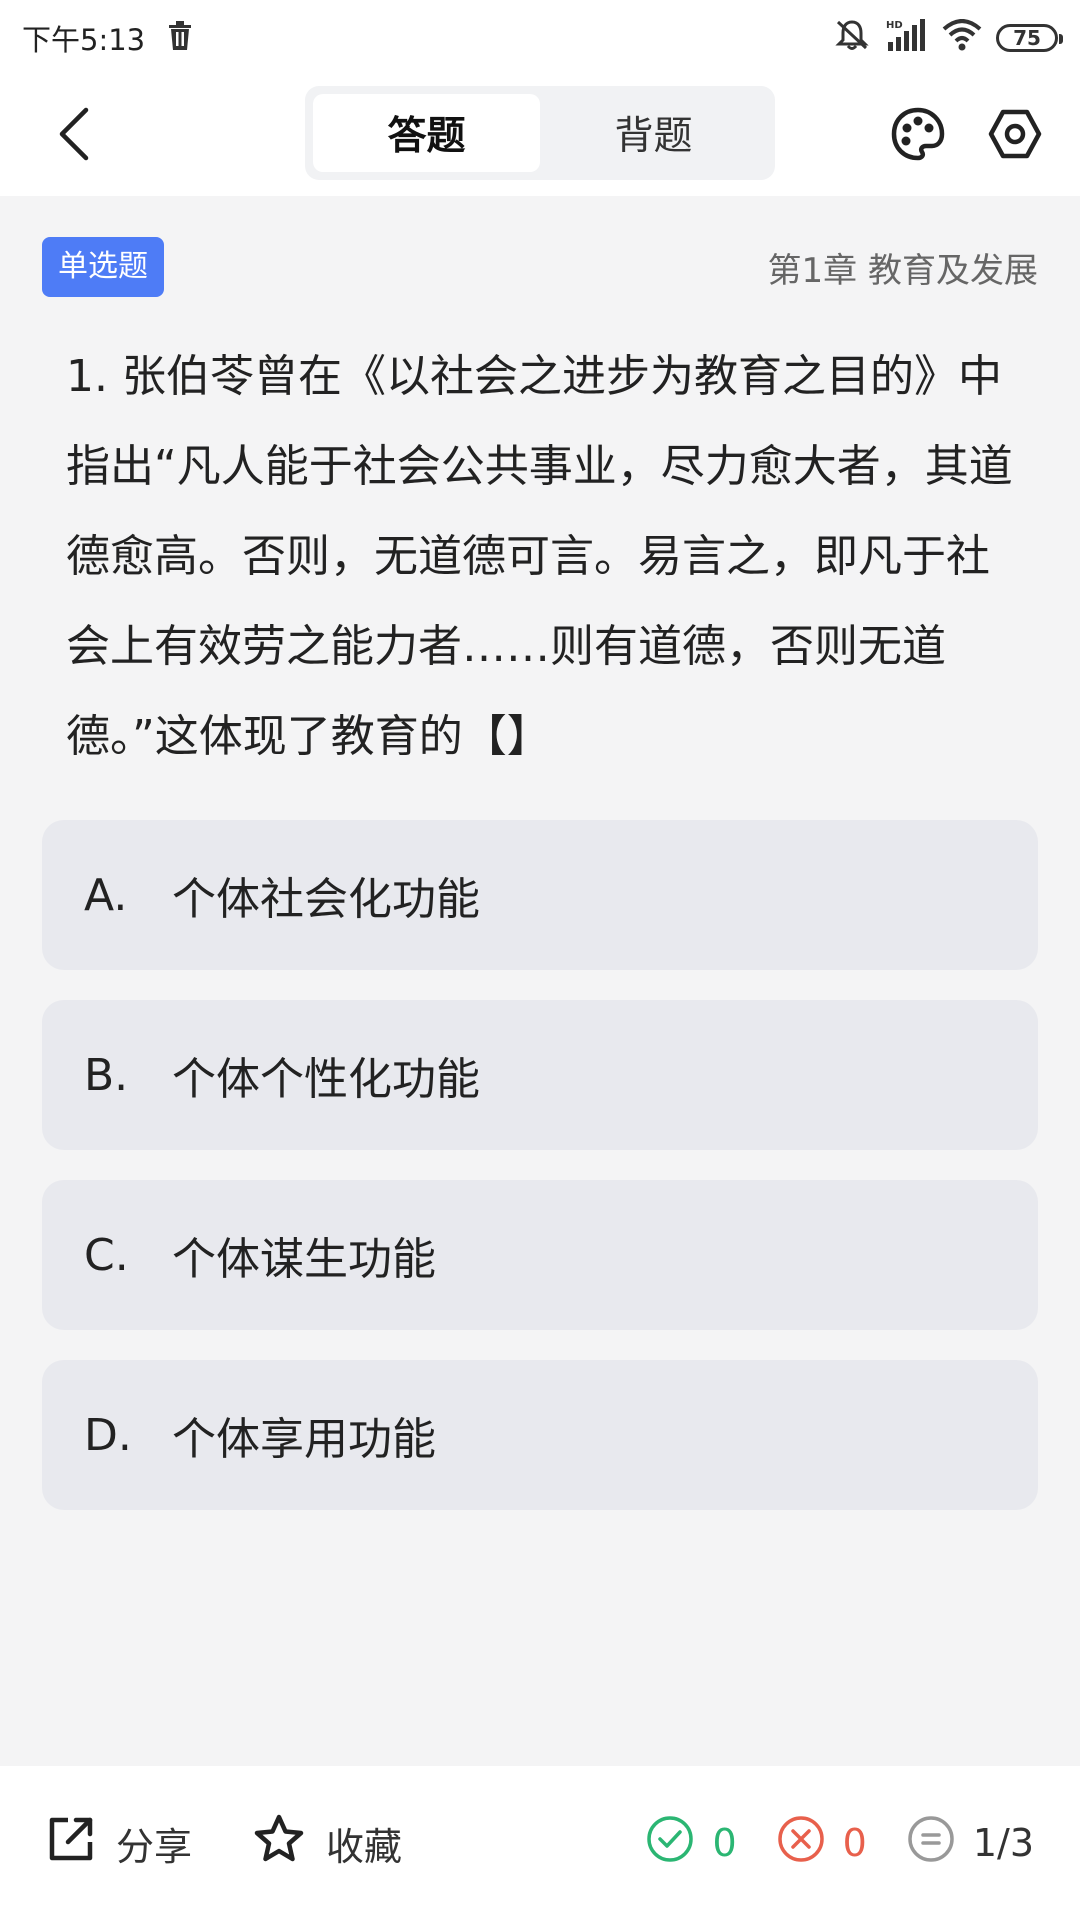  Describe the element at coordinates (653, 133) in the screenshot. I see `tab-recite: 背题` at that location.